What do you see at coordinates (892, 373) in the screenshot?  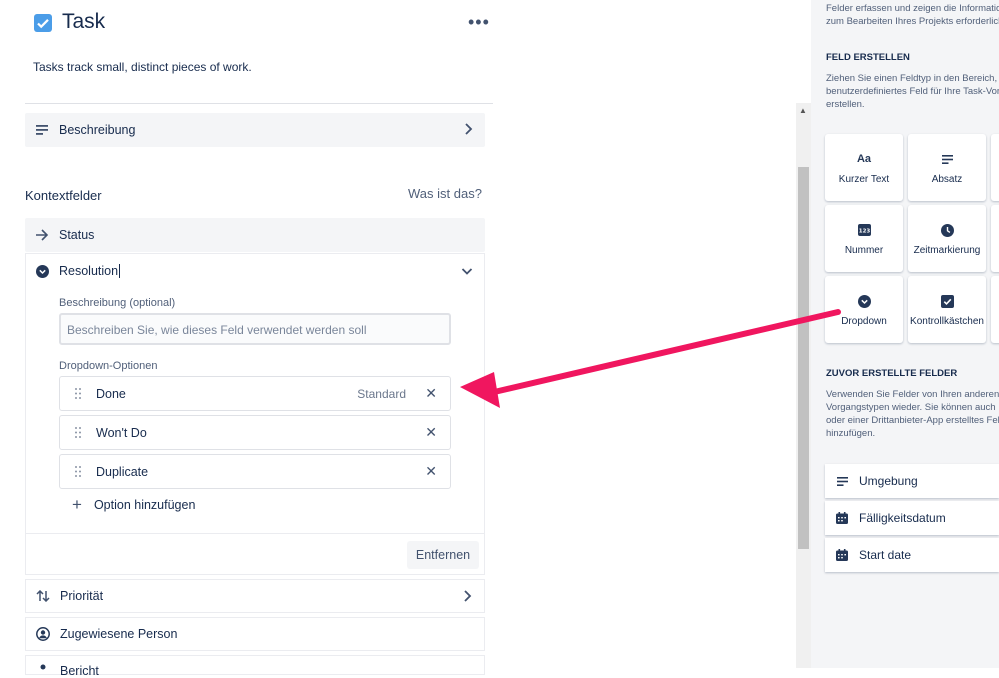 I see `previously-created-title: ZUVOR ERSTELLTE FELDER` at bounding box center [892, 373].